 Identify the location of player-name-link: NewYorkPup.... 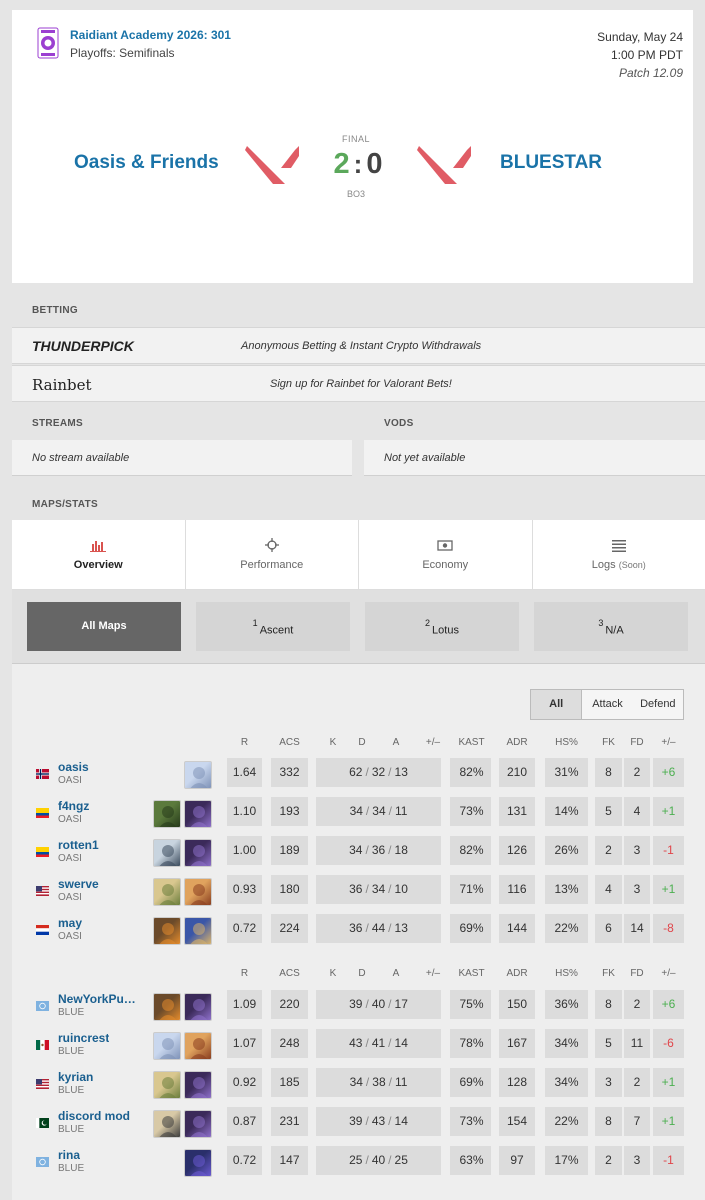
(99, 999).